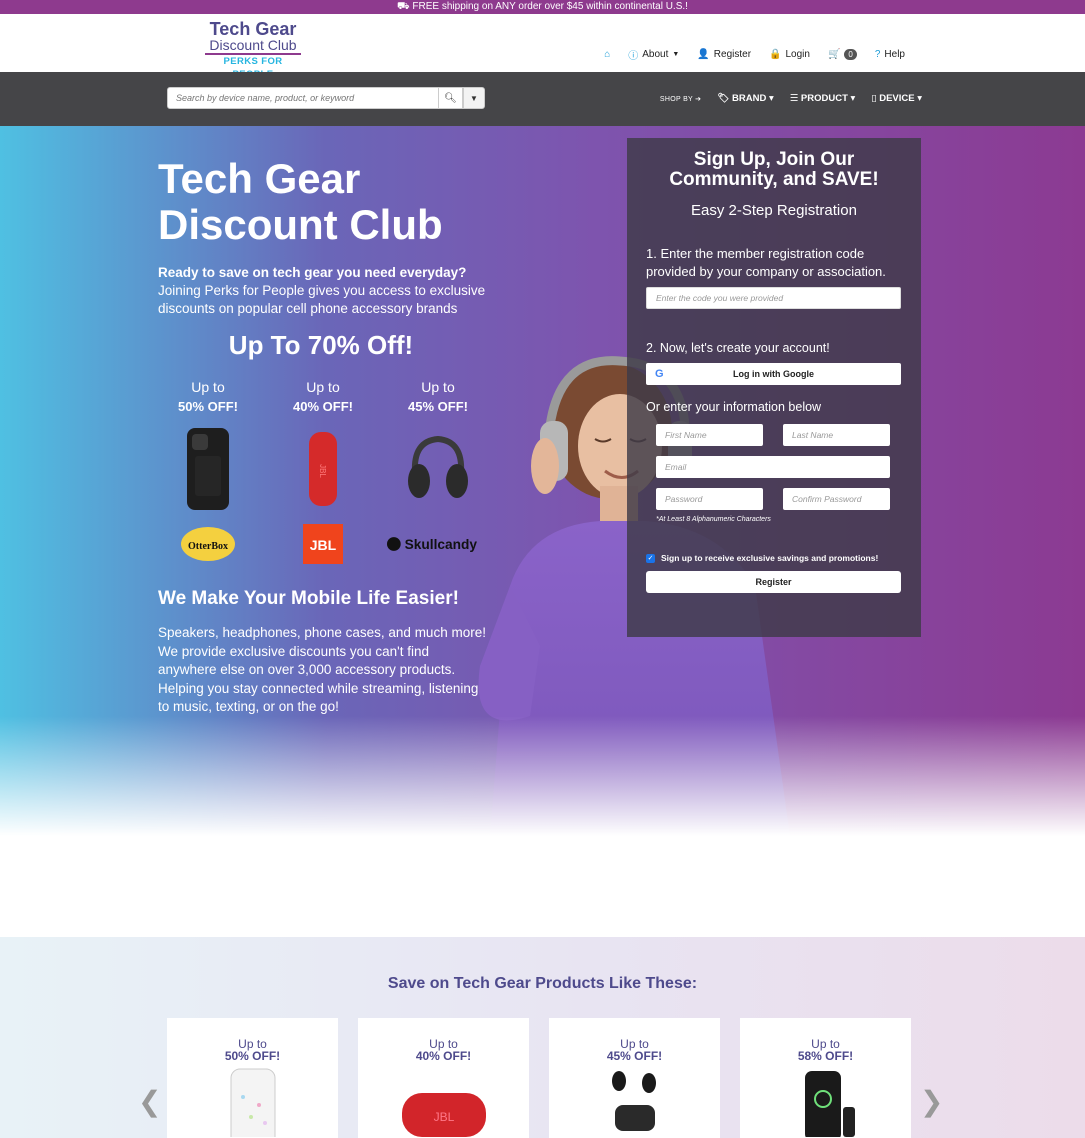 This screenshot has width=1085, height=1138. I want to click on name-row: First Name Last Name, so click(779, 435).